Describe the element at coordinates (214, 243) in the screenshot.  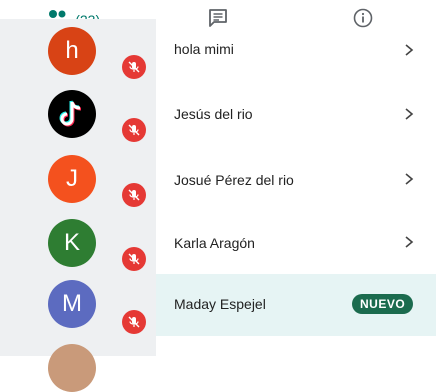
I see `participant-name: Karla Aragón` at that location.